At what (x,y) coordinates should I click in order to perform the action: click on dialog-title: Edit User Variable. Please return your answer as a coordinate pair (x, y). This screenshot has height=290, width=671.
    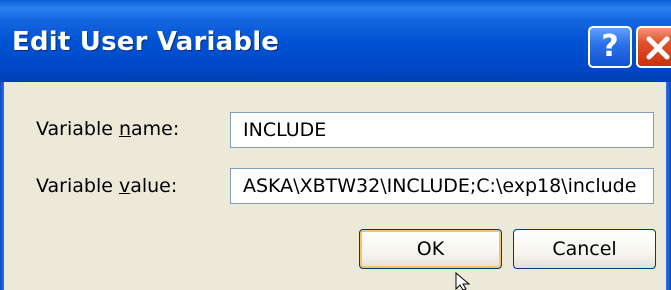
    Looking at the image, I should click on (146, 42).